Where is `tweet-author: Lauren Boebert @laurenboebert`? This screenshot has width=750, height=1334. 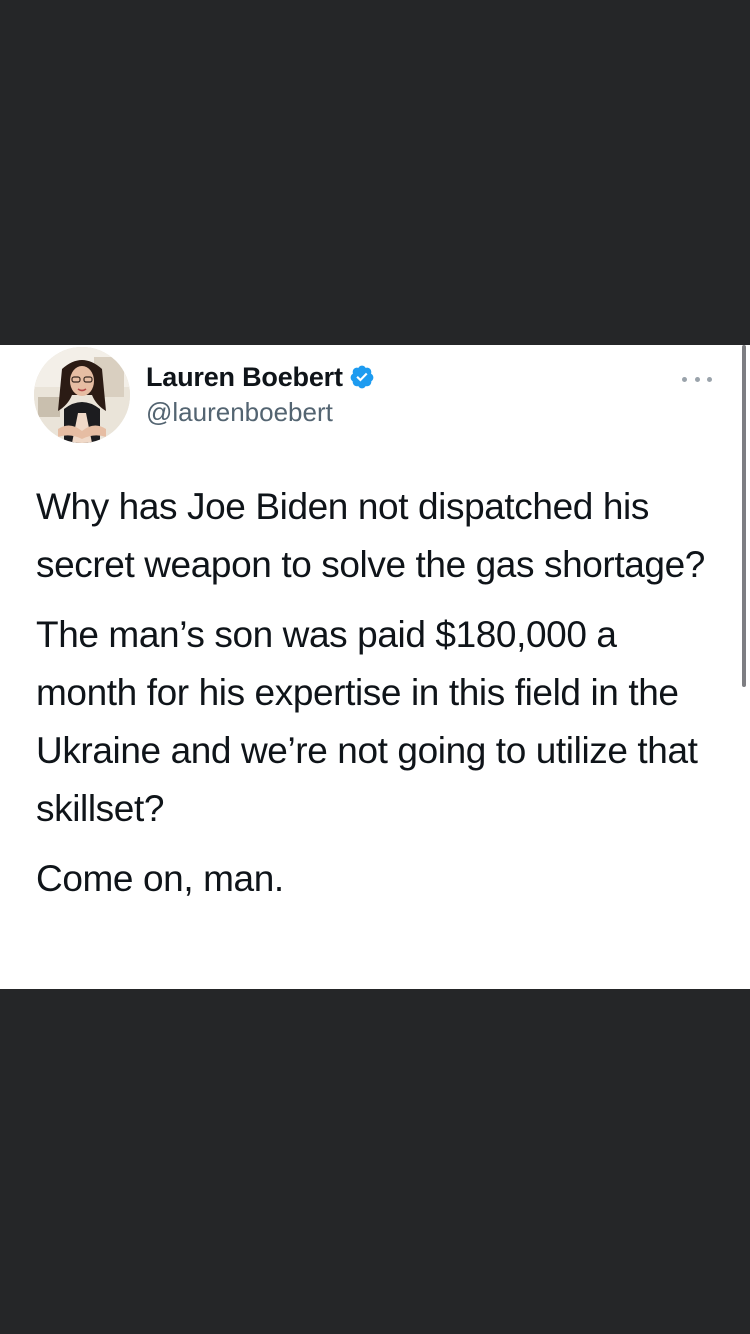
tweet-author: Lauren Boebert @laurenboebert is located at coordinates (260, 393).